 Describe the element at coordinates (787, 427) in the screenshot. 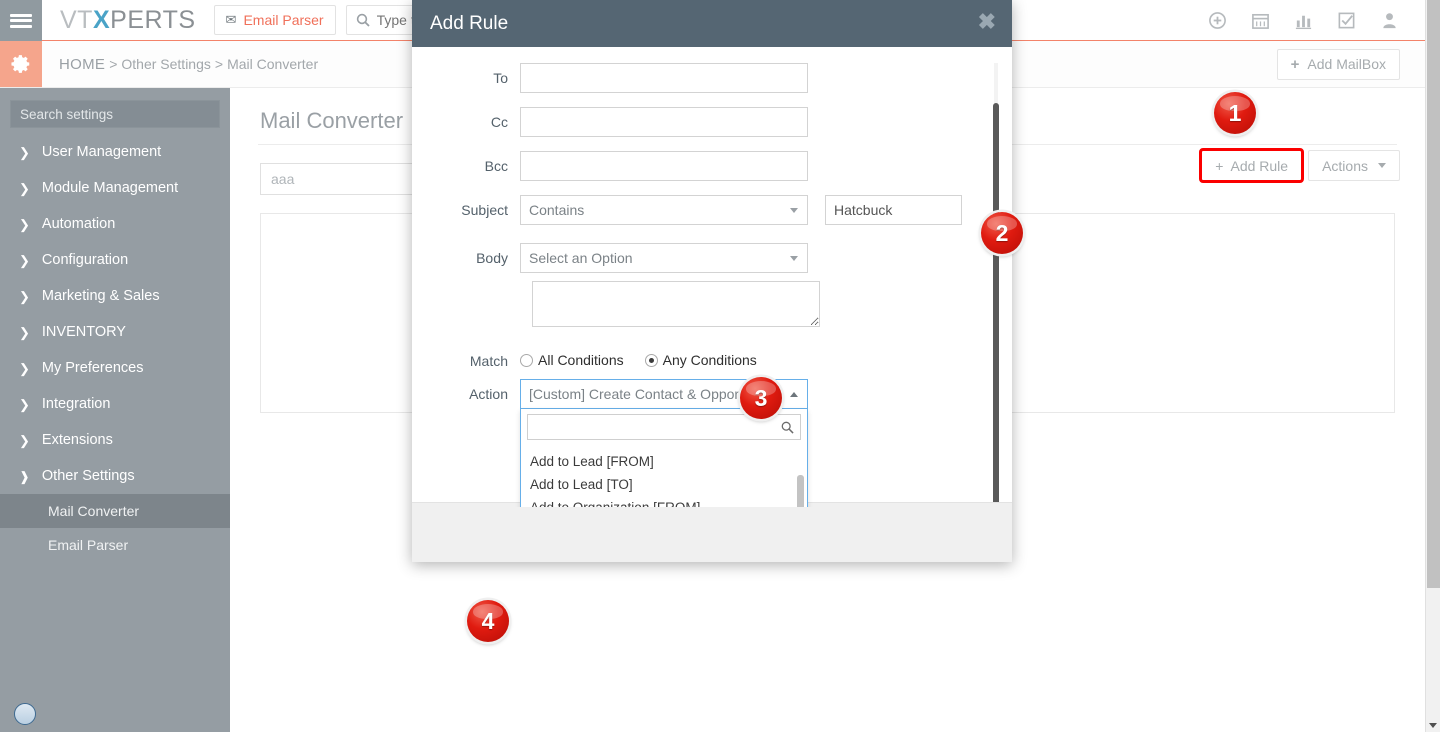

I see `search-icon` at that location.